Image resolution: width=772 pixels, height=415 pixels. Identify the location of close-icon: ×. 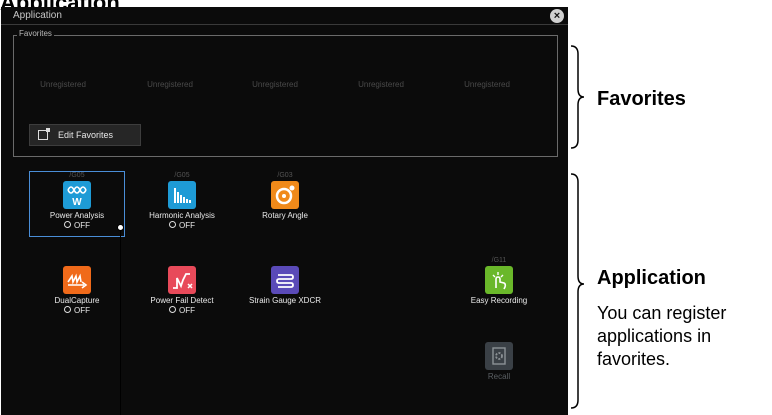
(557, 16).